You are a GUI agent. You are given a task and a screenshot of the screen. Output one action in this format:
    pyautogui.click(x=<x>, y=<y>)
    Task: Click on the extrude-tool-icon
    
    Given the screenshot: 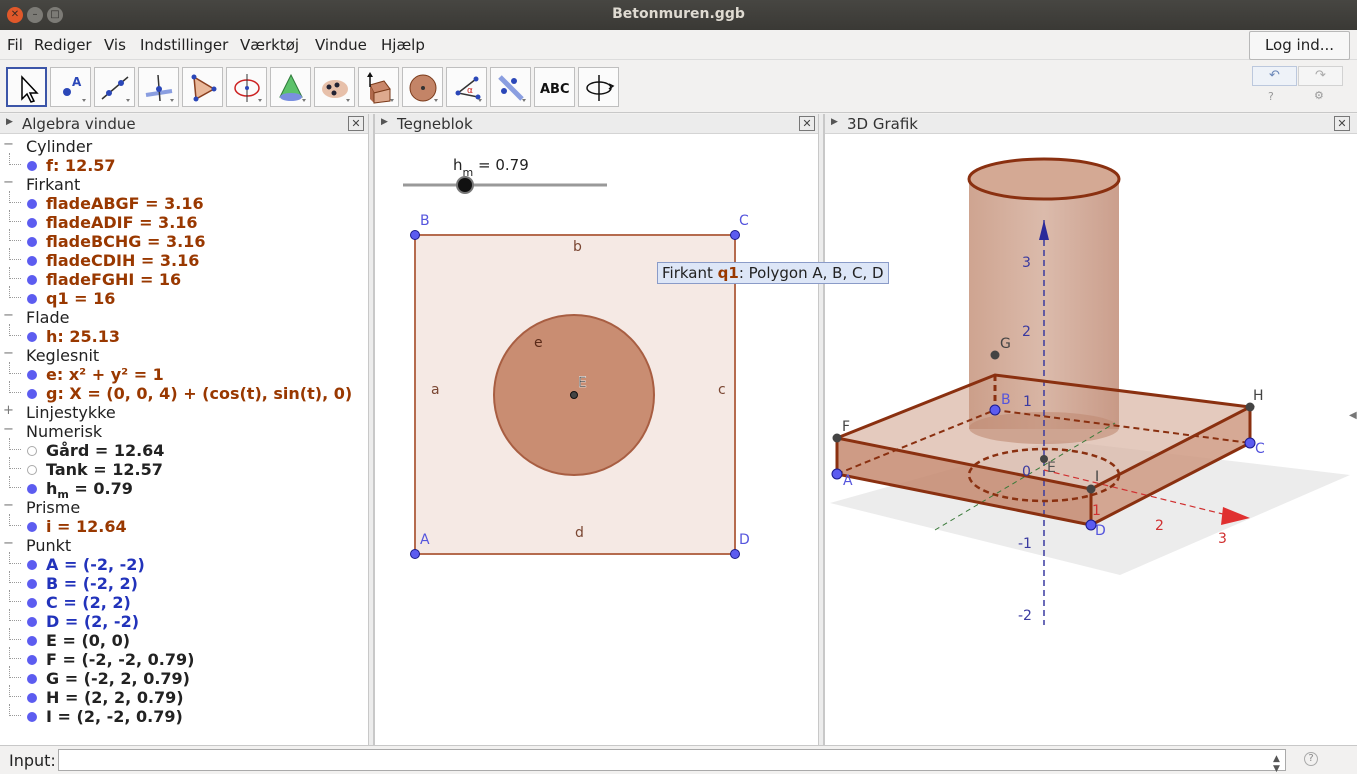 What is the action you would take?
    pyautogui.click(x=380, y=88)
    